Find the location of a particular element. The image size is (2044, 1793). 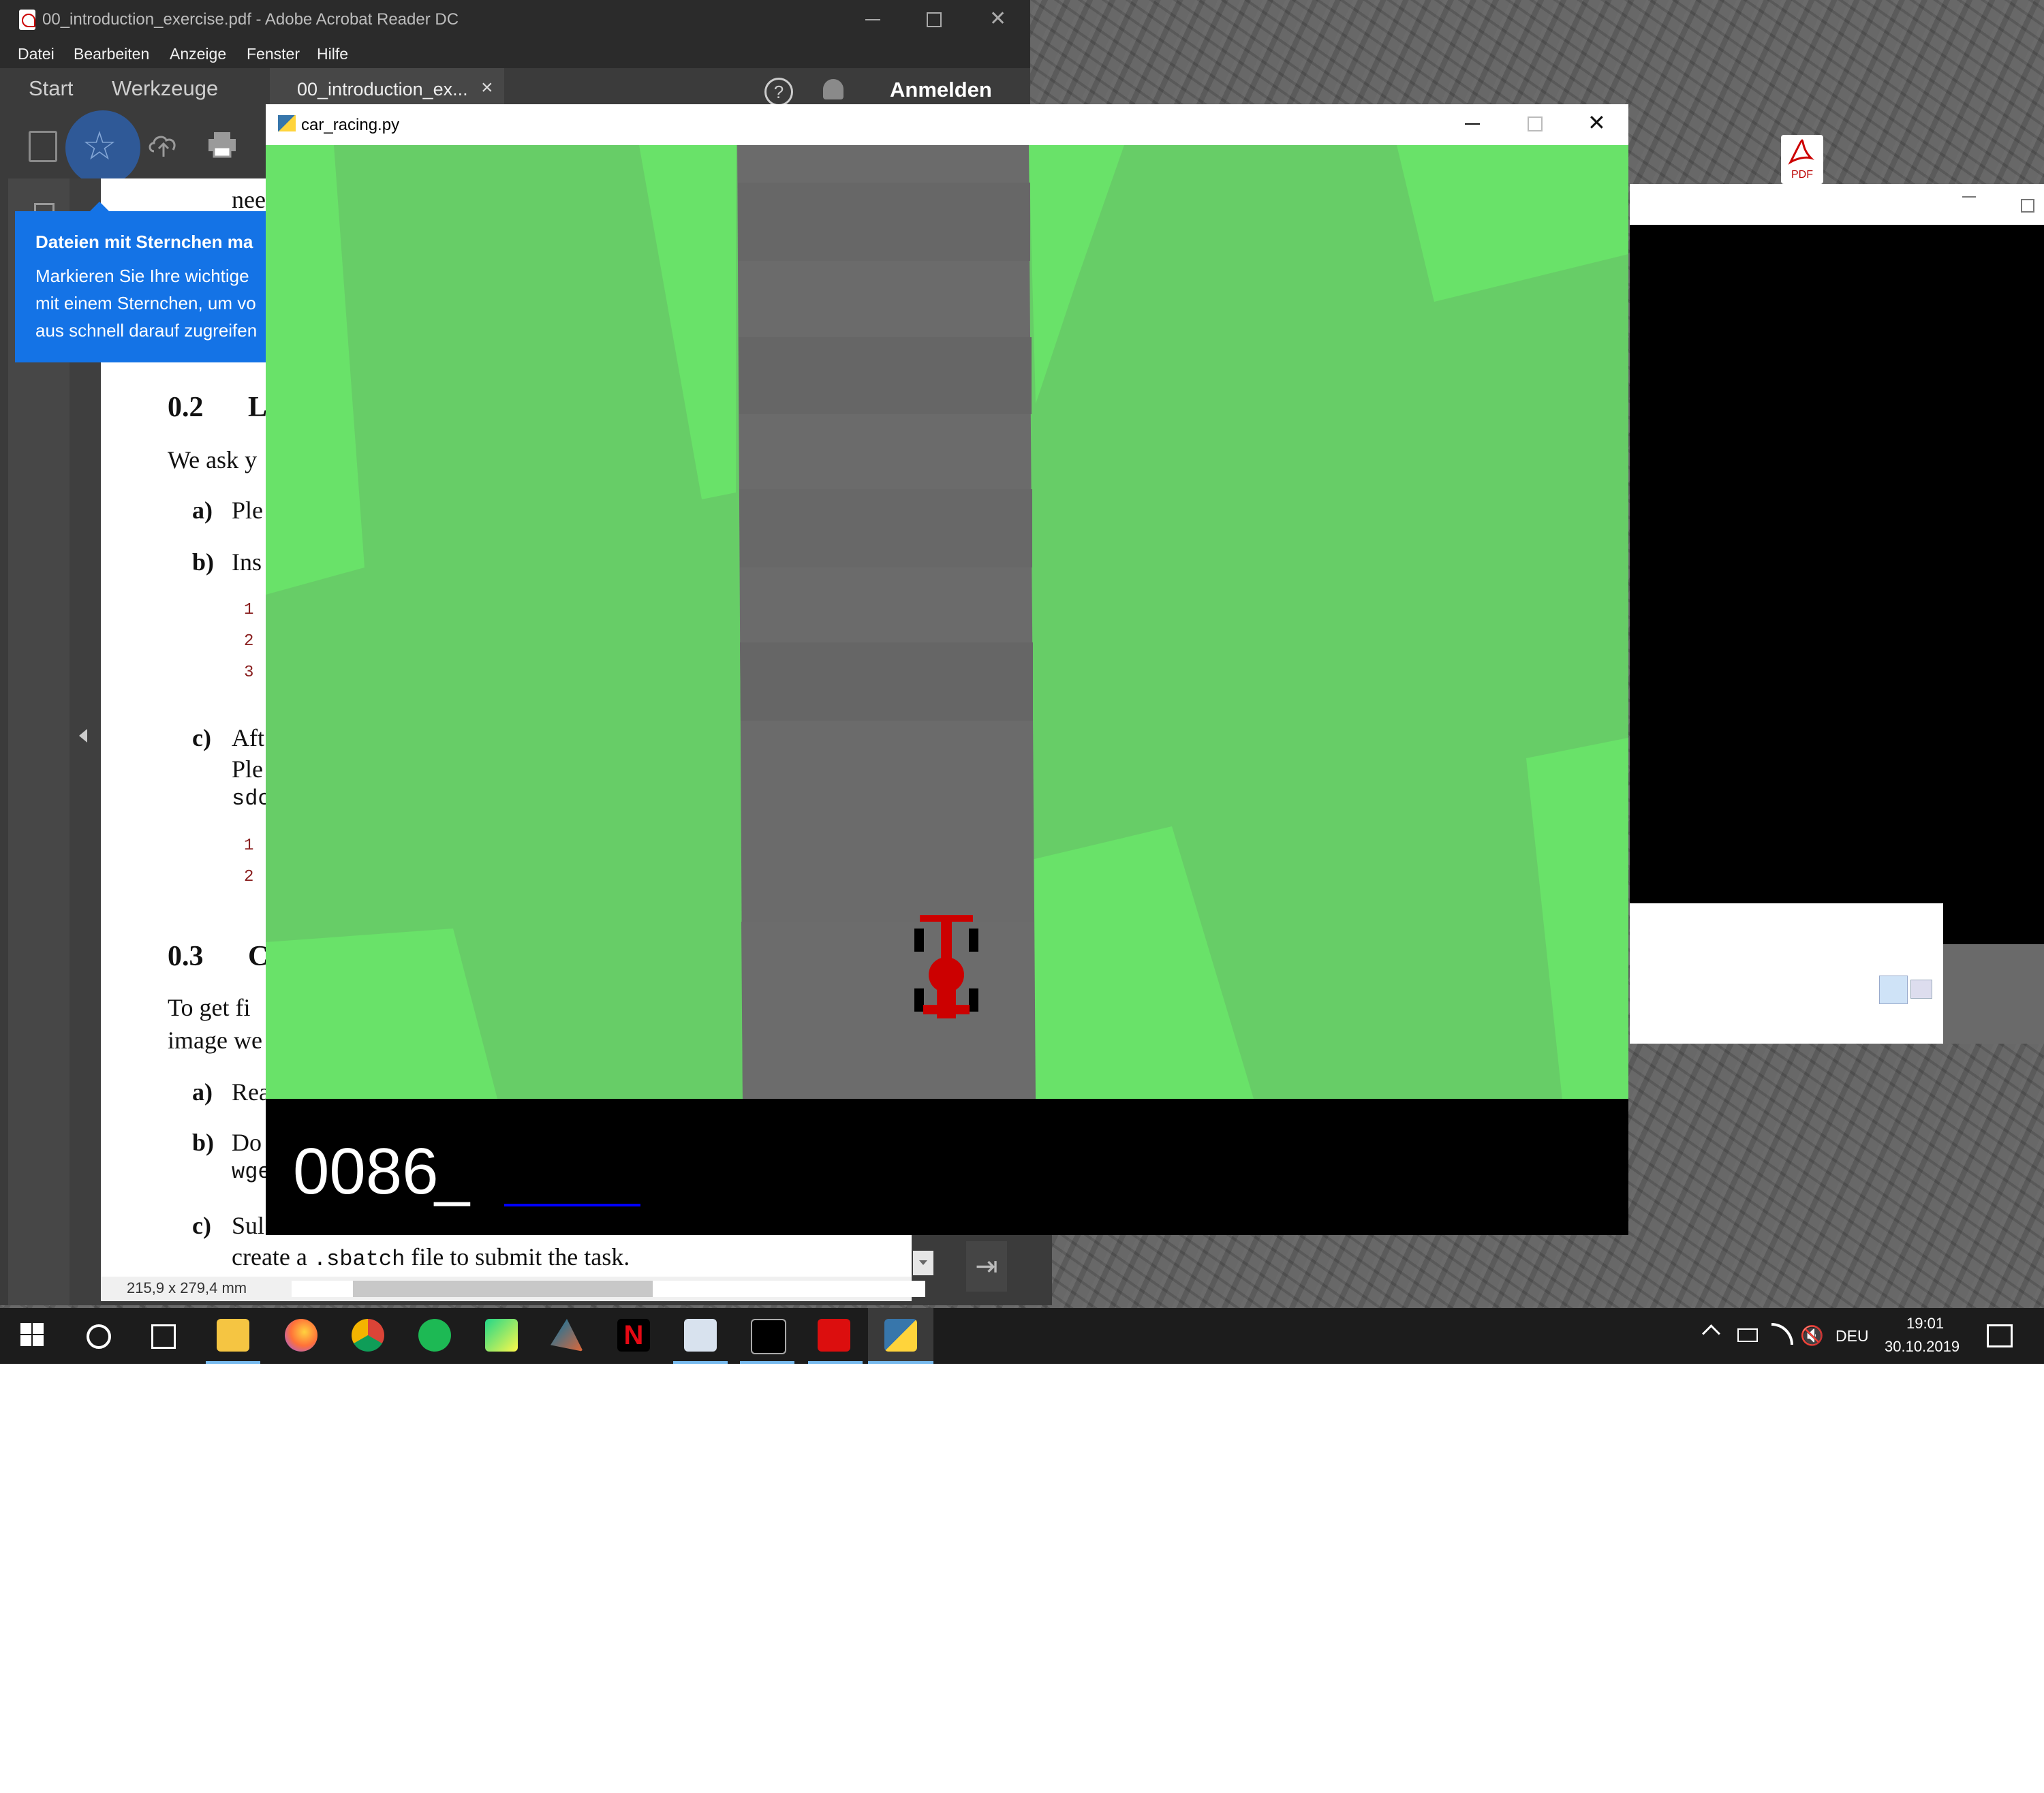

acrobat-icon is located at coordinates (834, 1335).